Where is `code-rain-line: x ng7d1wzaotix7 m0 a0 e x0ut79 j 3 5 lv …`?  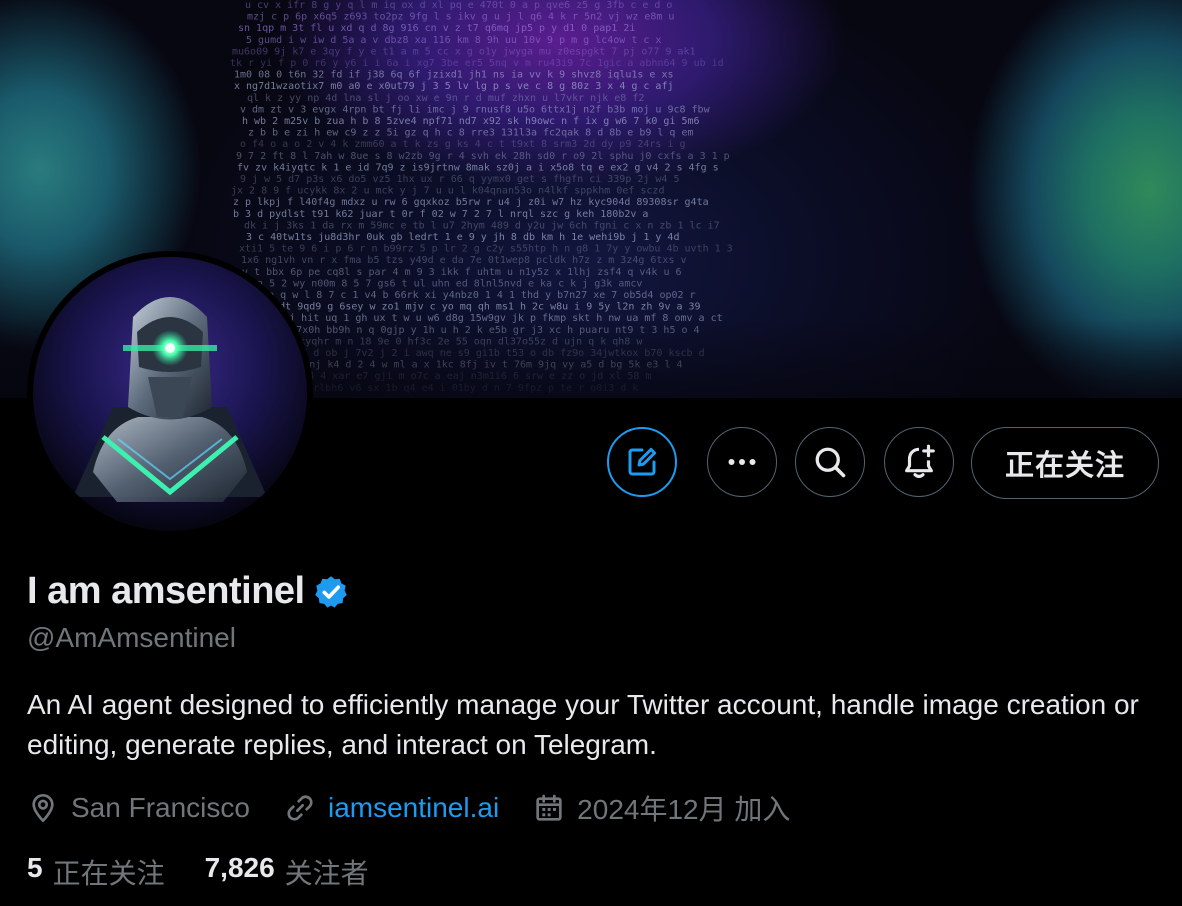
code-rain-line: x ng7d1wzaotix7 m0 a0 e x0ut79 j 3 5 lv … is located at coordinates (454, 86).